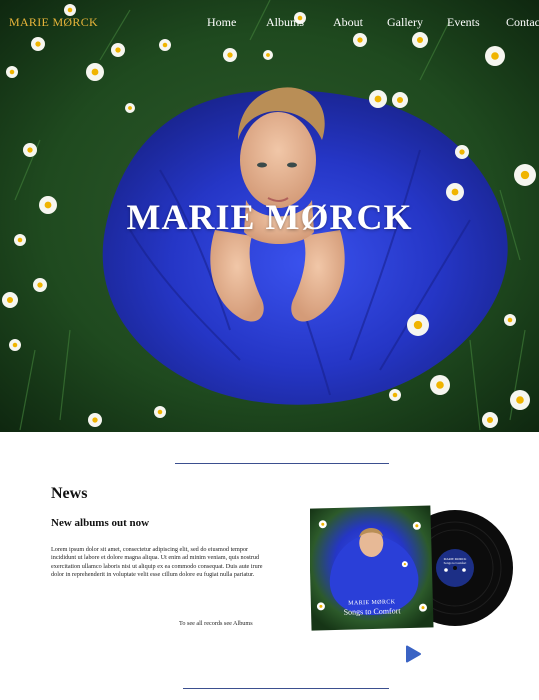 The height and width of the screenshot is (700, 539). Describe the element at coordinates (69, 493) in the screenshot. I see `news-heading: News` at that location.